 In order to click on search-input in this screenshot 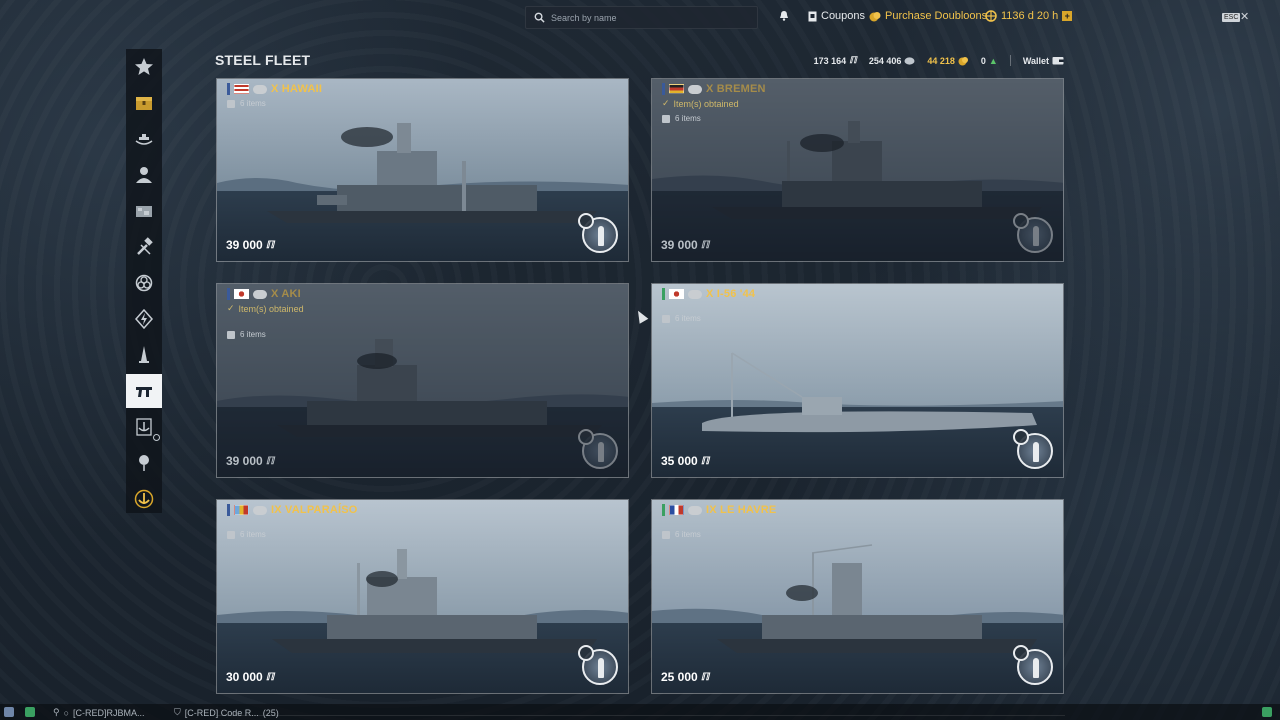, I will do `click(646, 17)`.